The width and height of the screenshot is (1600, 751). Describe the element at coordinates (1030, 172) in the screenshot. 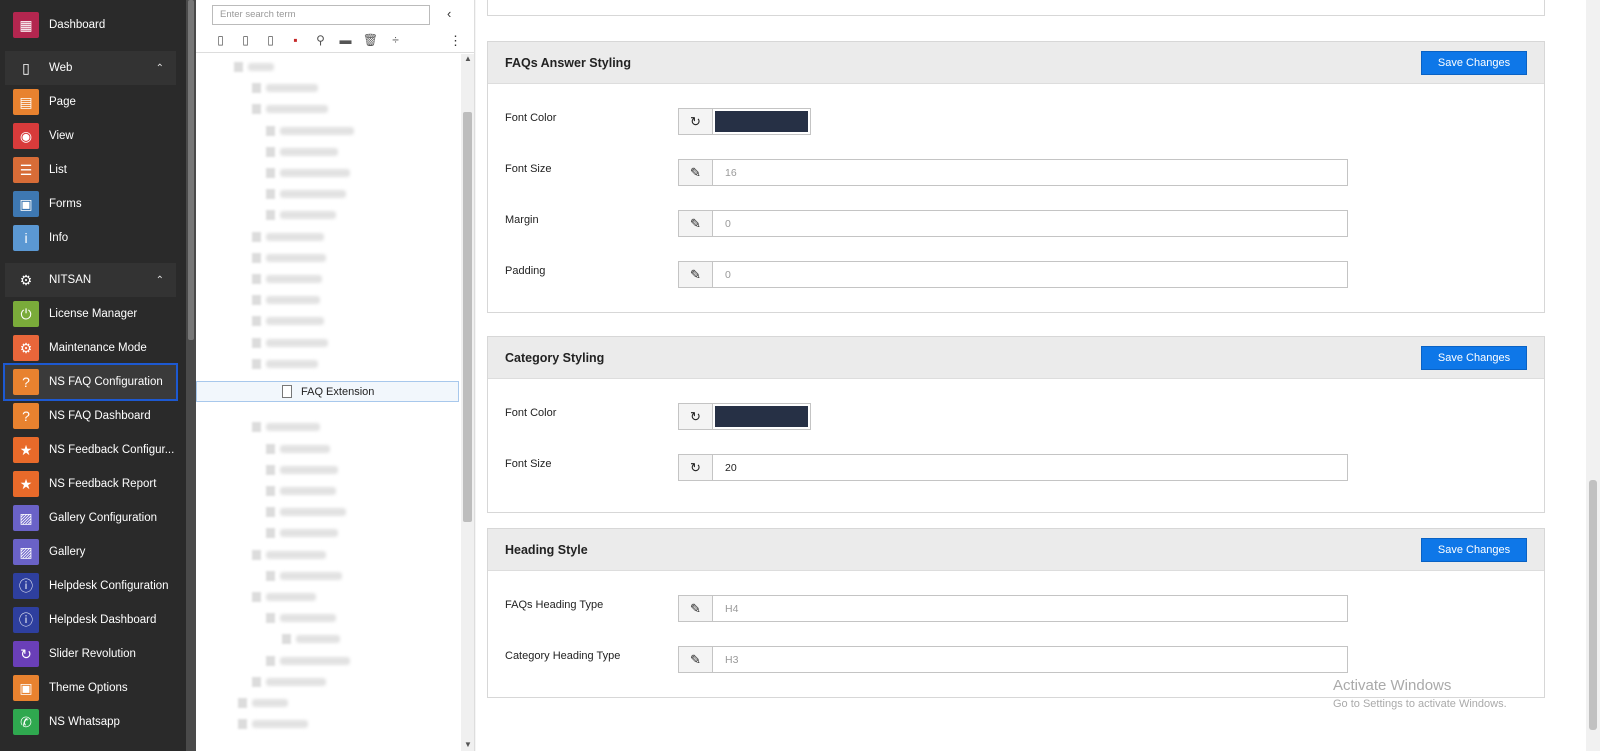

I see `text-input: 16` at that location.